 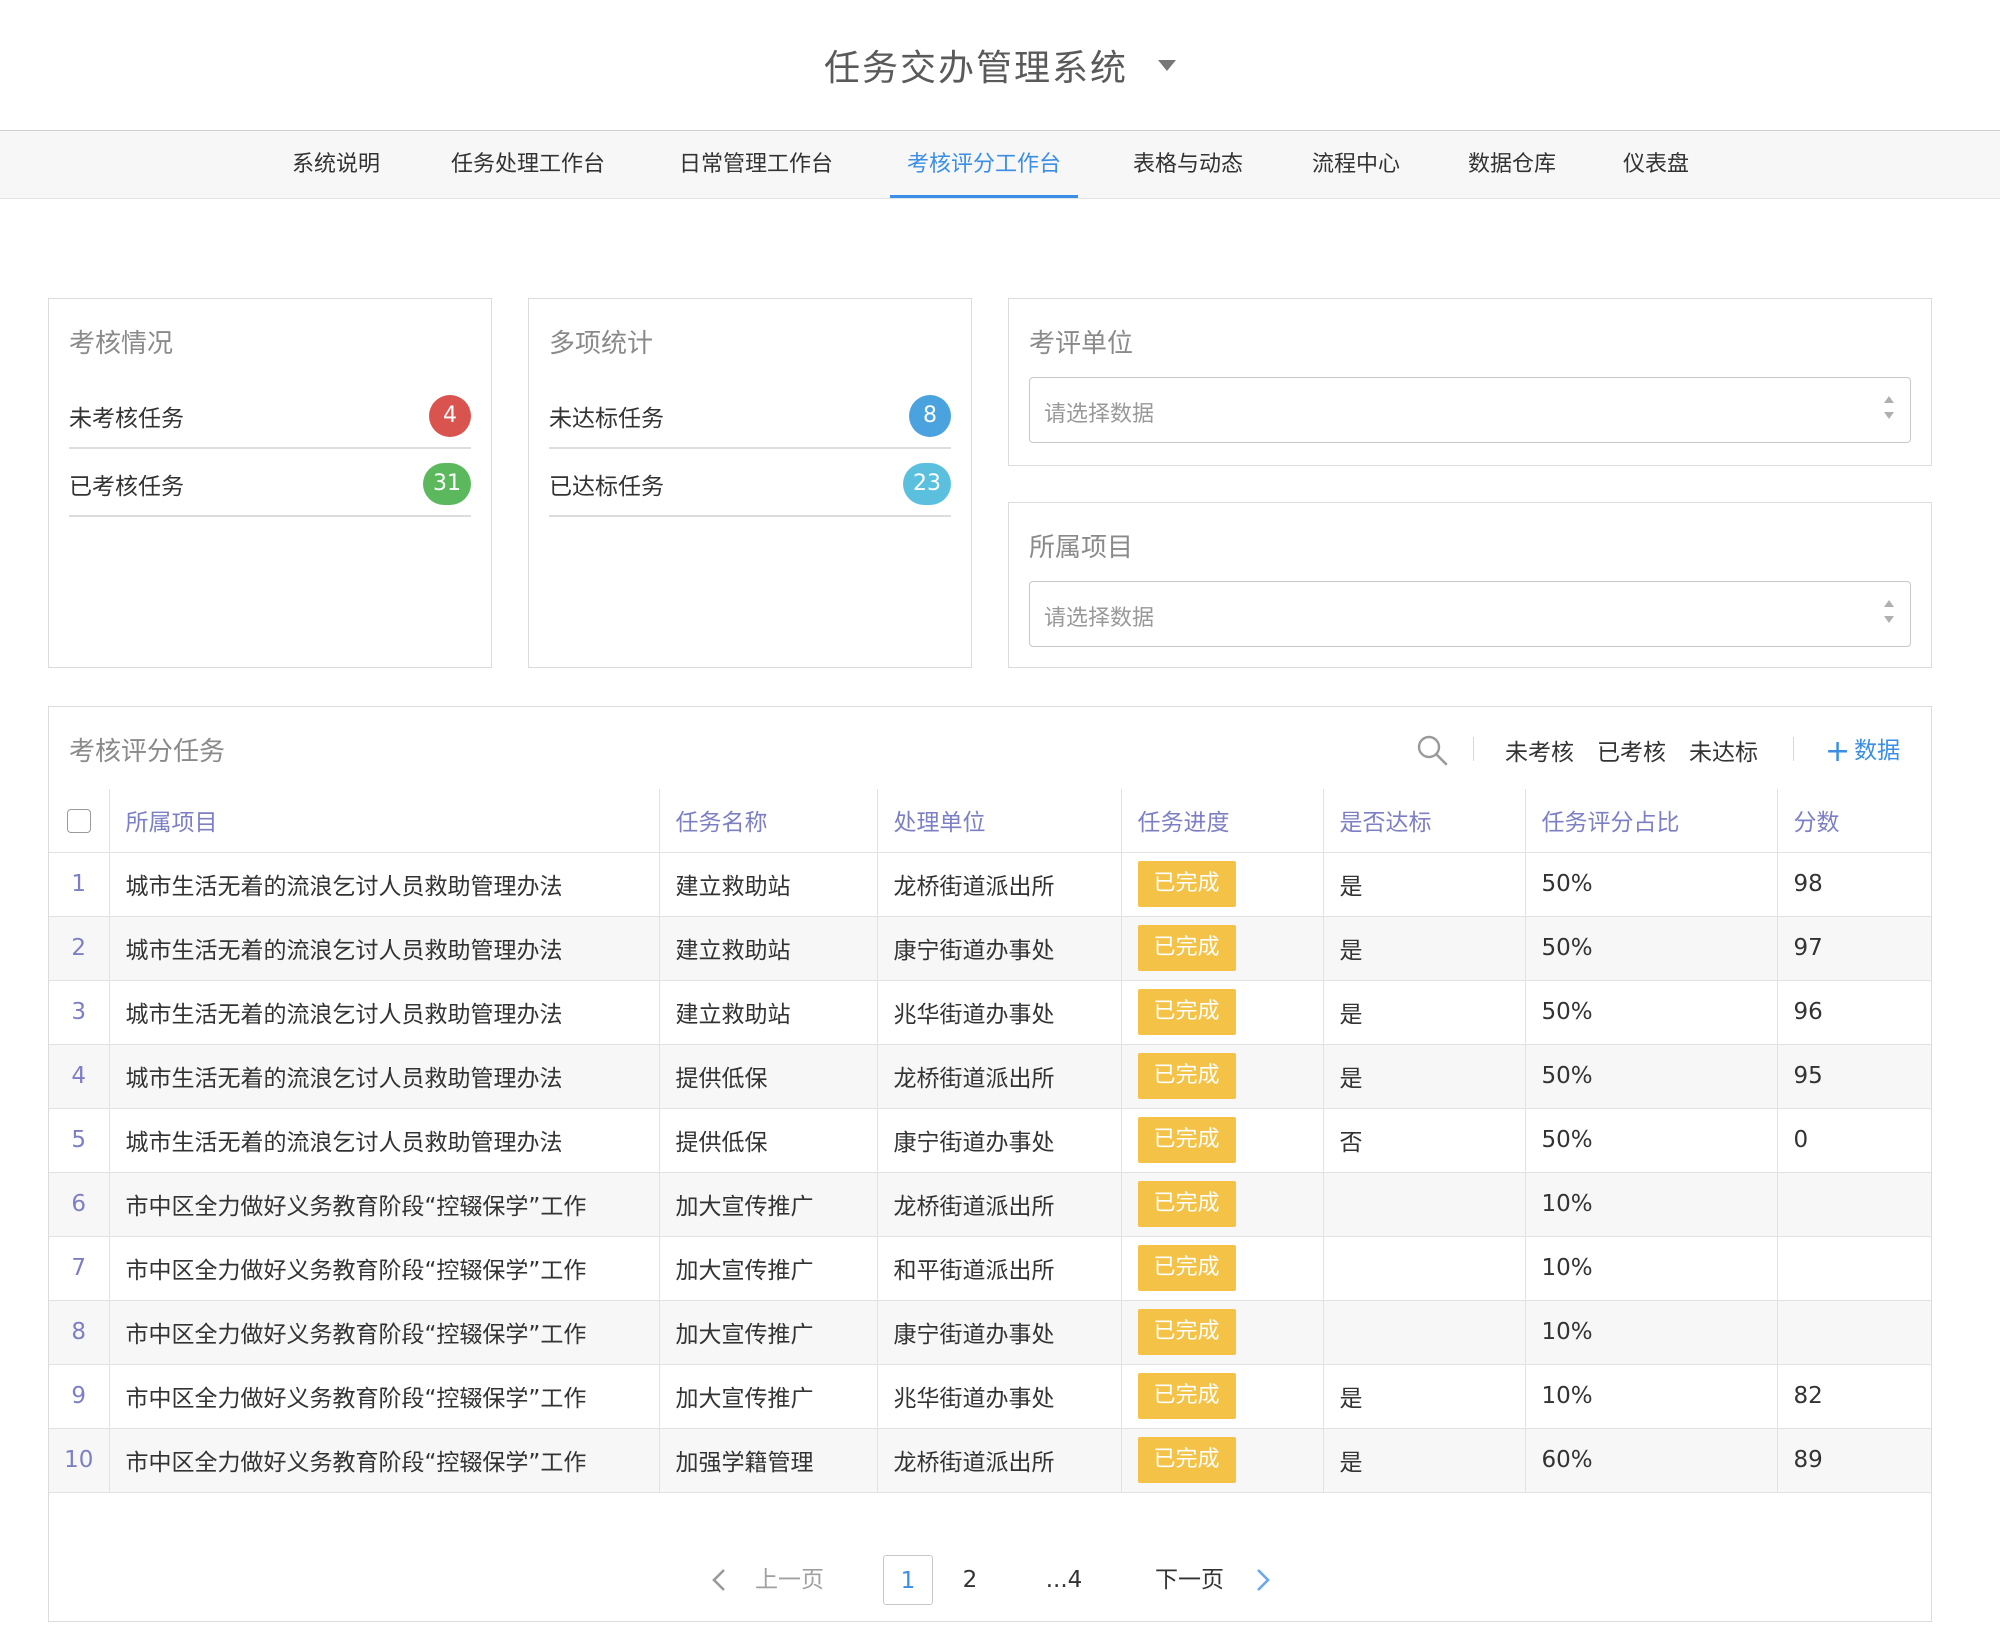 I want to click on project-select: 请选择数据, so click(x=1470, y=614).